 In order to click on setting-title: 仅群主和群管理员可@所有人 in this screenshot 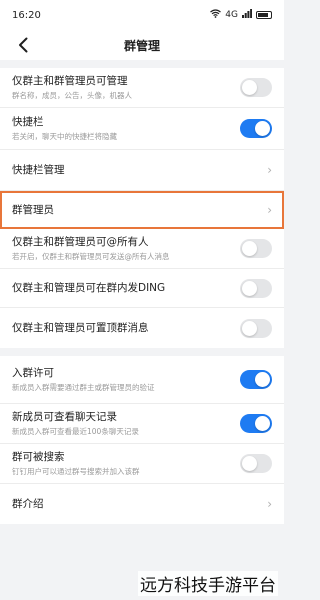, I will do `click(80, 242)`.